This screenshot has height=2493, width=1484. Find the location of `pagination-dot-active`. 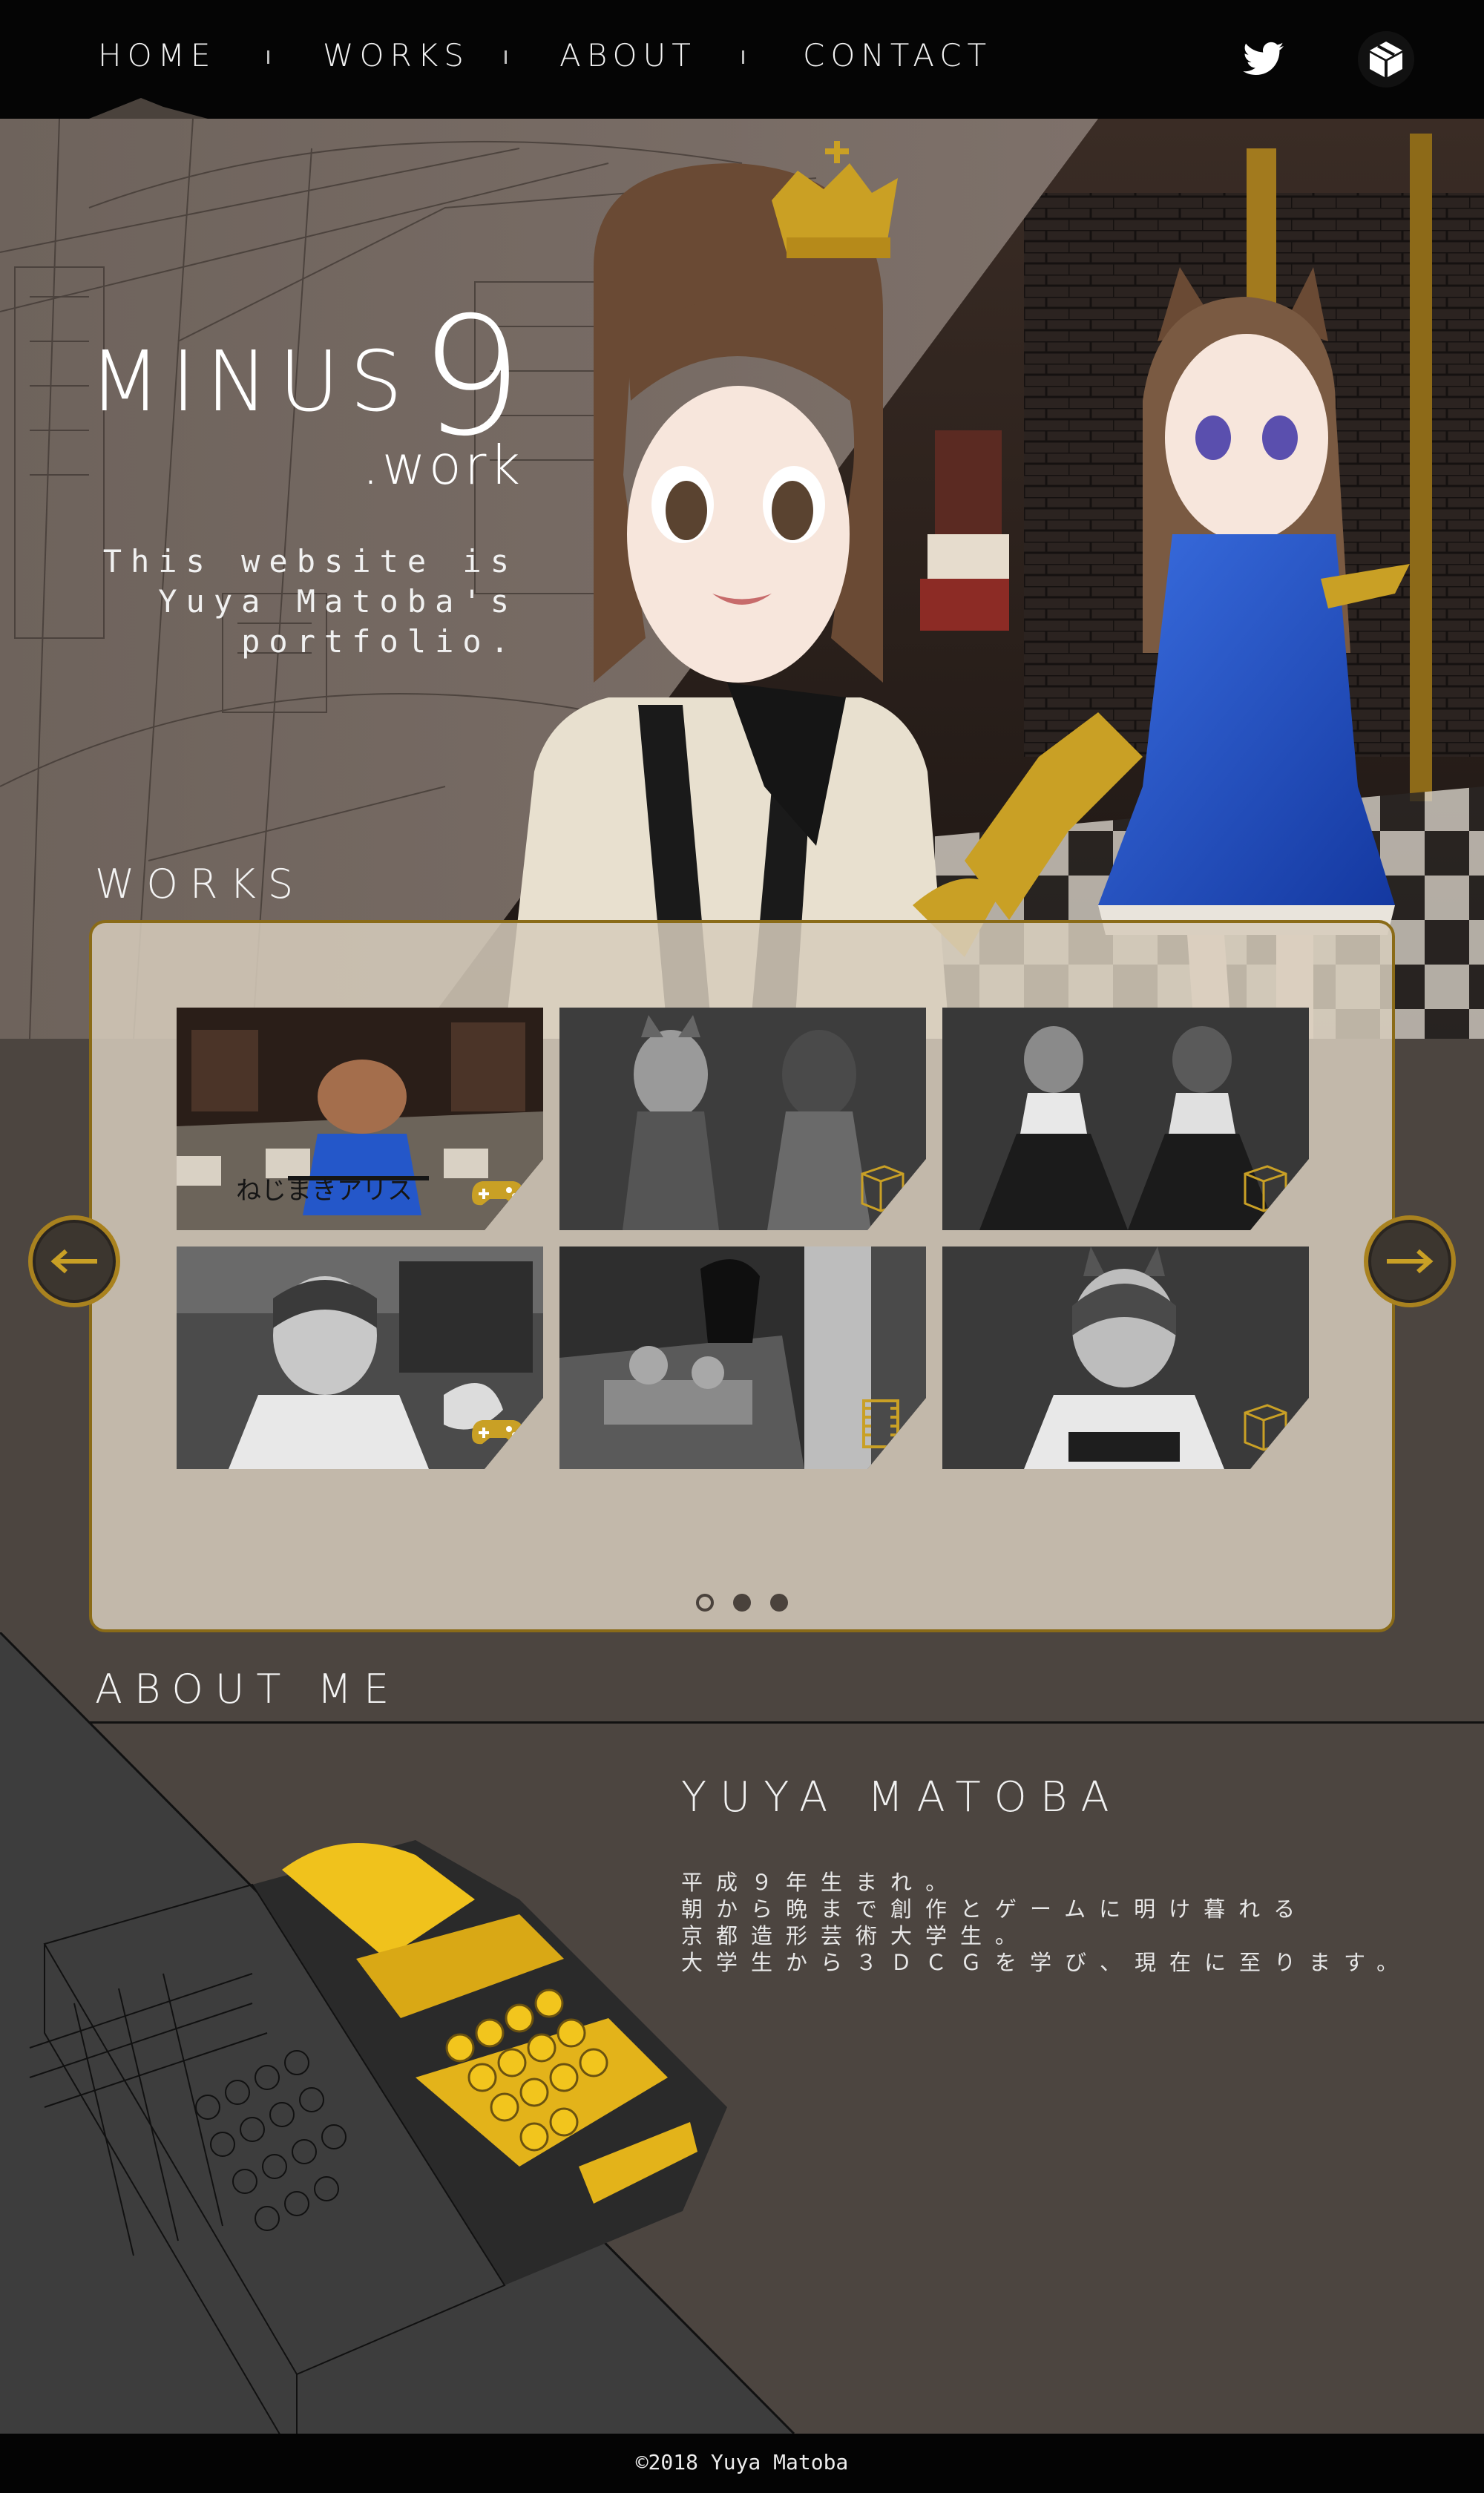

pagination-dot-active is located at coordinates (705, 1603).